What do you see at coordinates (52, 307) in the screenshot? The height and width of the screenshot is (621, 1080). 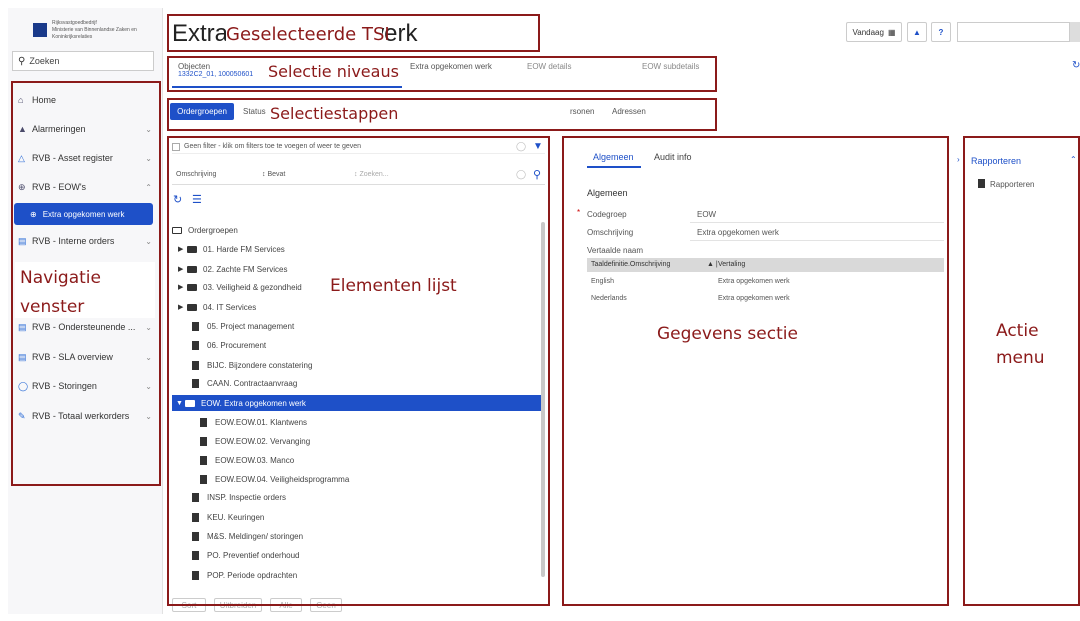 I see `annotation-navigation: venster` at bounding box center [52, 307].